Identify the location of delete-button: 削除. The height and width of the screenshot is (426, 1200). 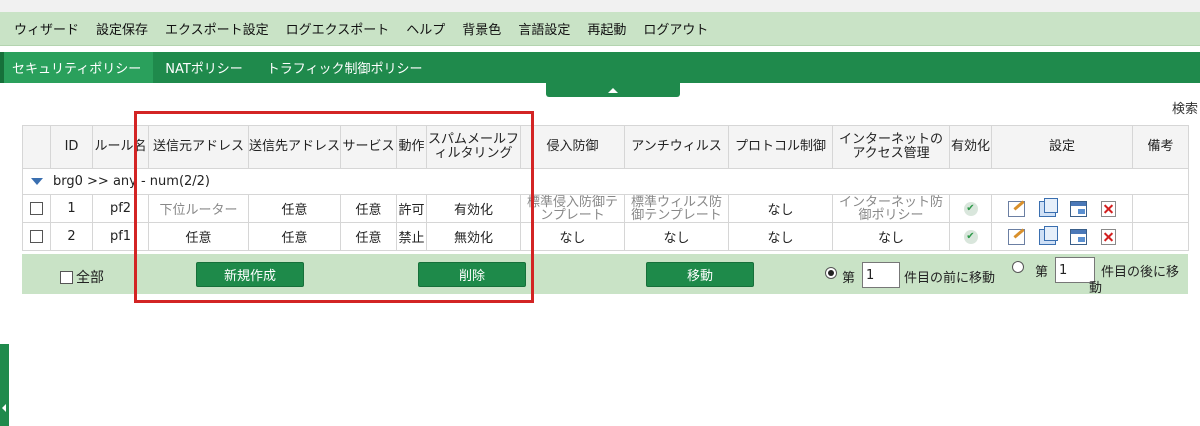
(472, 274).